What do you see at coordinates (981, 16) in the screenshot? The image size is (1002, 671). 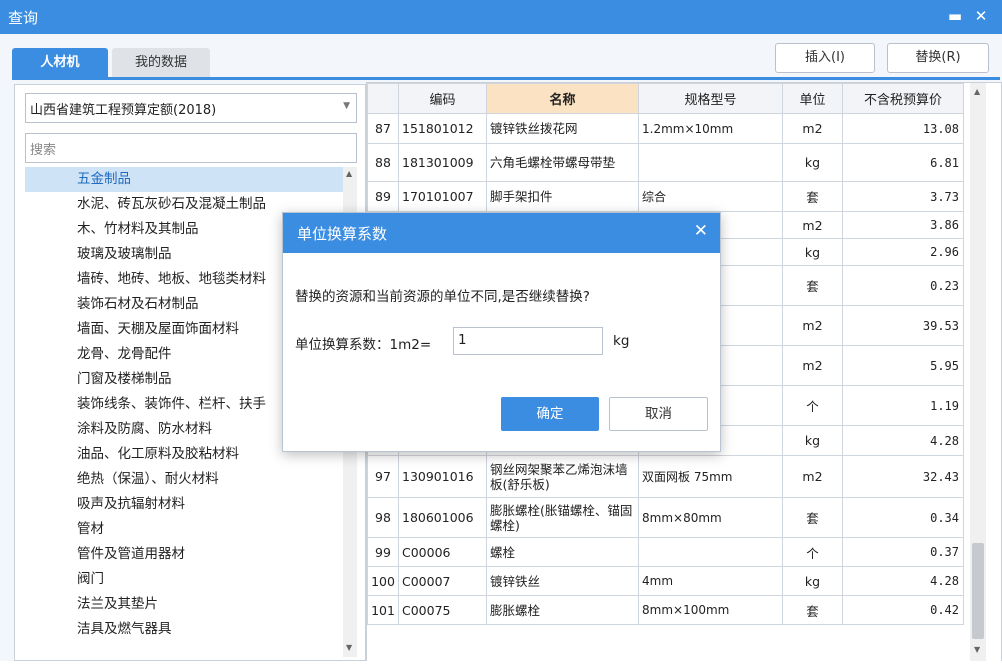 I see `close-icon: ✕` at bounding box center [981, 16].